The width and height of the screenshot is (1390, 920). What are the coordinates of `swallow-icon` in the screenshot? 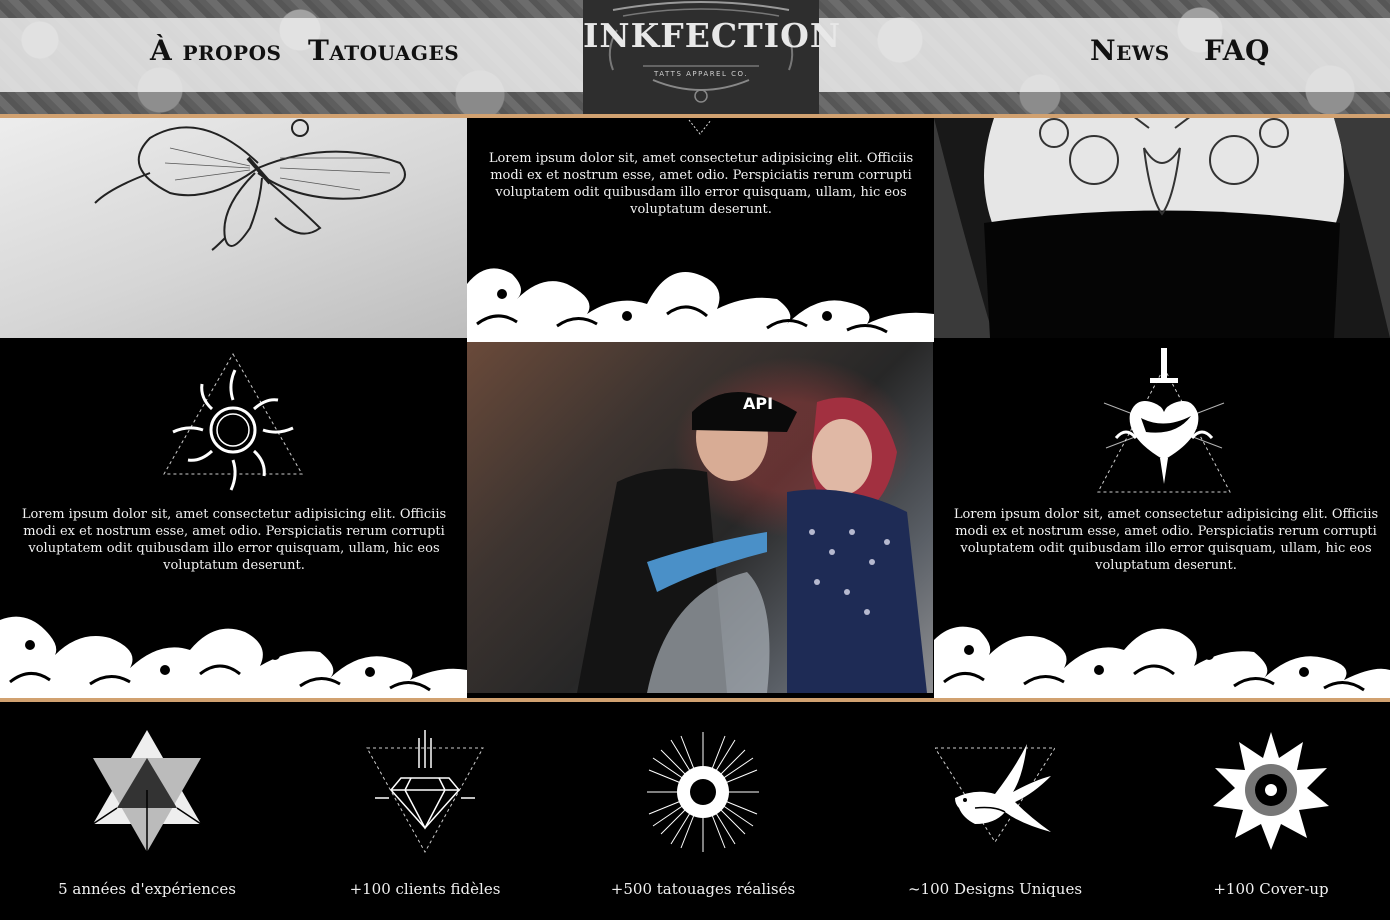 It's located at (995, 793).